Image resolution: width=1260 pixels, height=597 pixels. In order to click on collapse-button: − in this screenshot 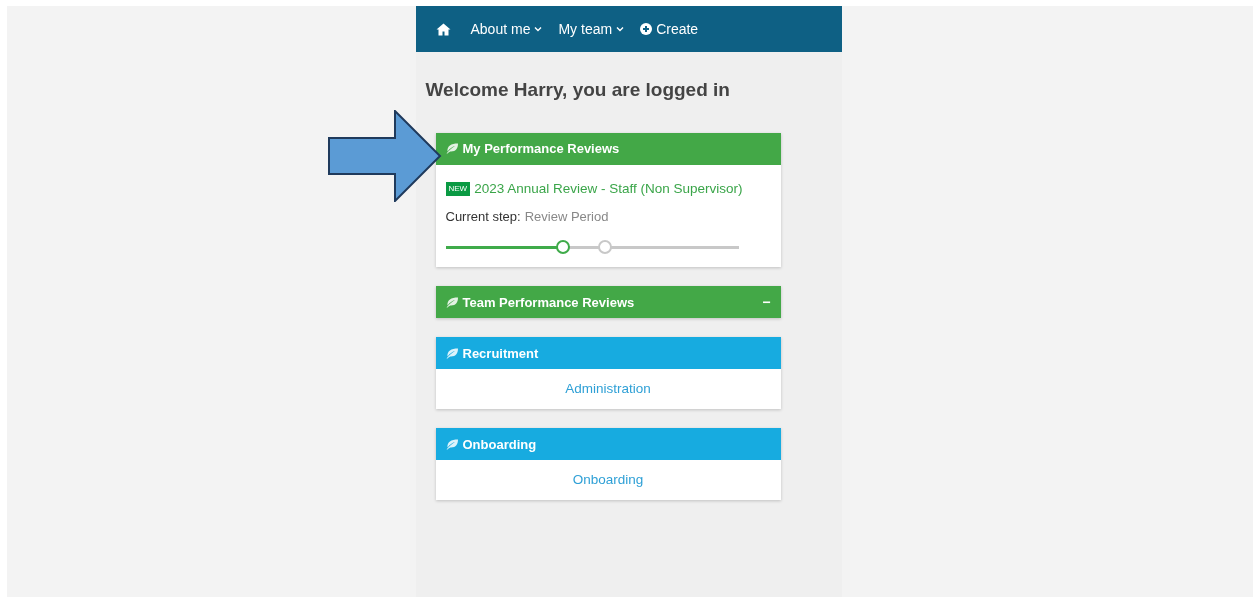, I will do `click(766, 302)`.